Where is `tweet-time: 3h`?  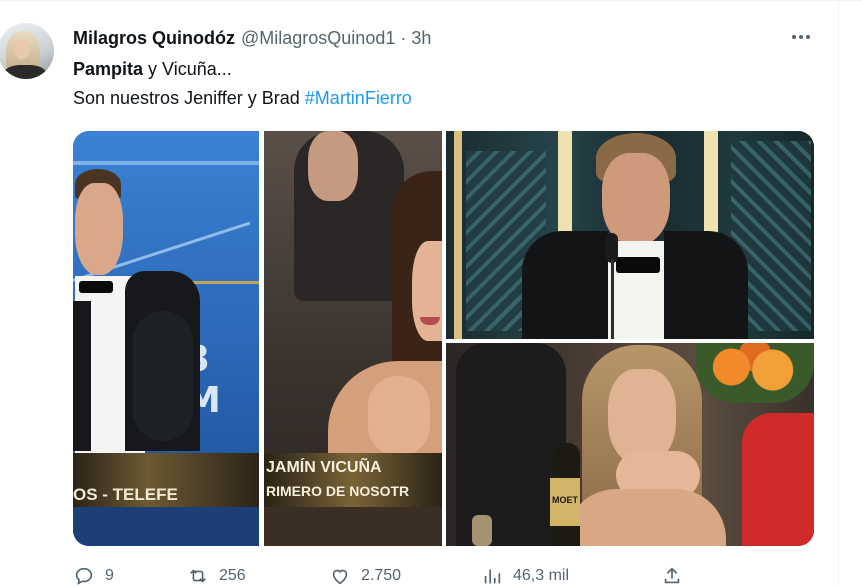 tweet-time: 3h is located at coordinates (421, 38).